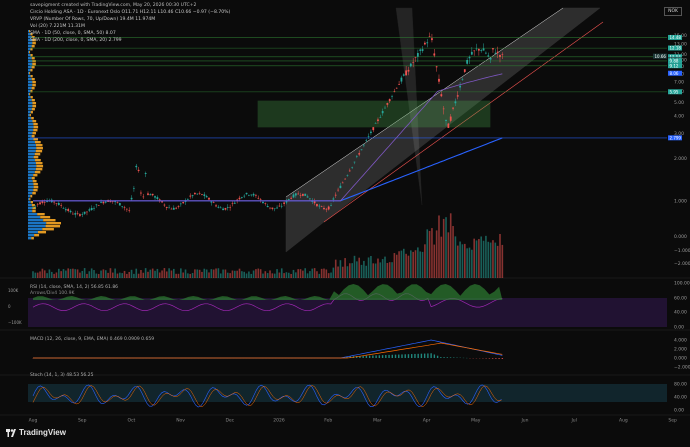 The height and width of the screenshot is (447, 690). Describe the element at coordinates (132, 421) in the screenshot. I see `x-tick-label: Oct` at that location.